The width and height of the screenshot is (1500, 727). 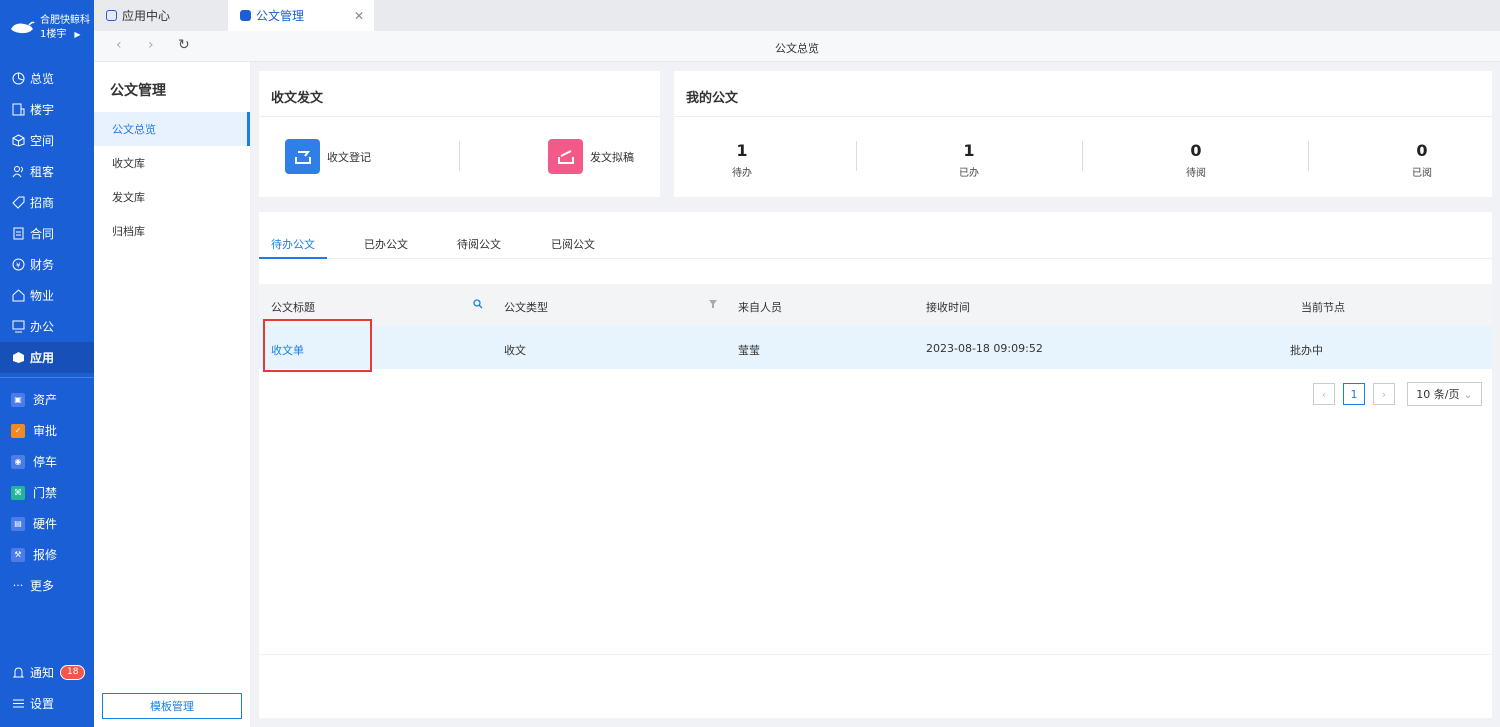 I want to click on nav-label: 门禁, so click(x=45, y=493).